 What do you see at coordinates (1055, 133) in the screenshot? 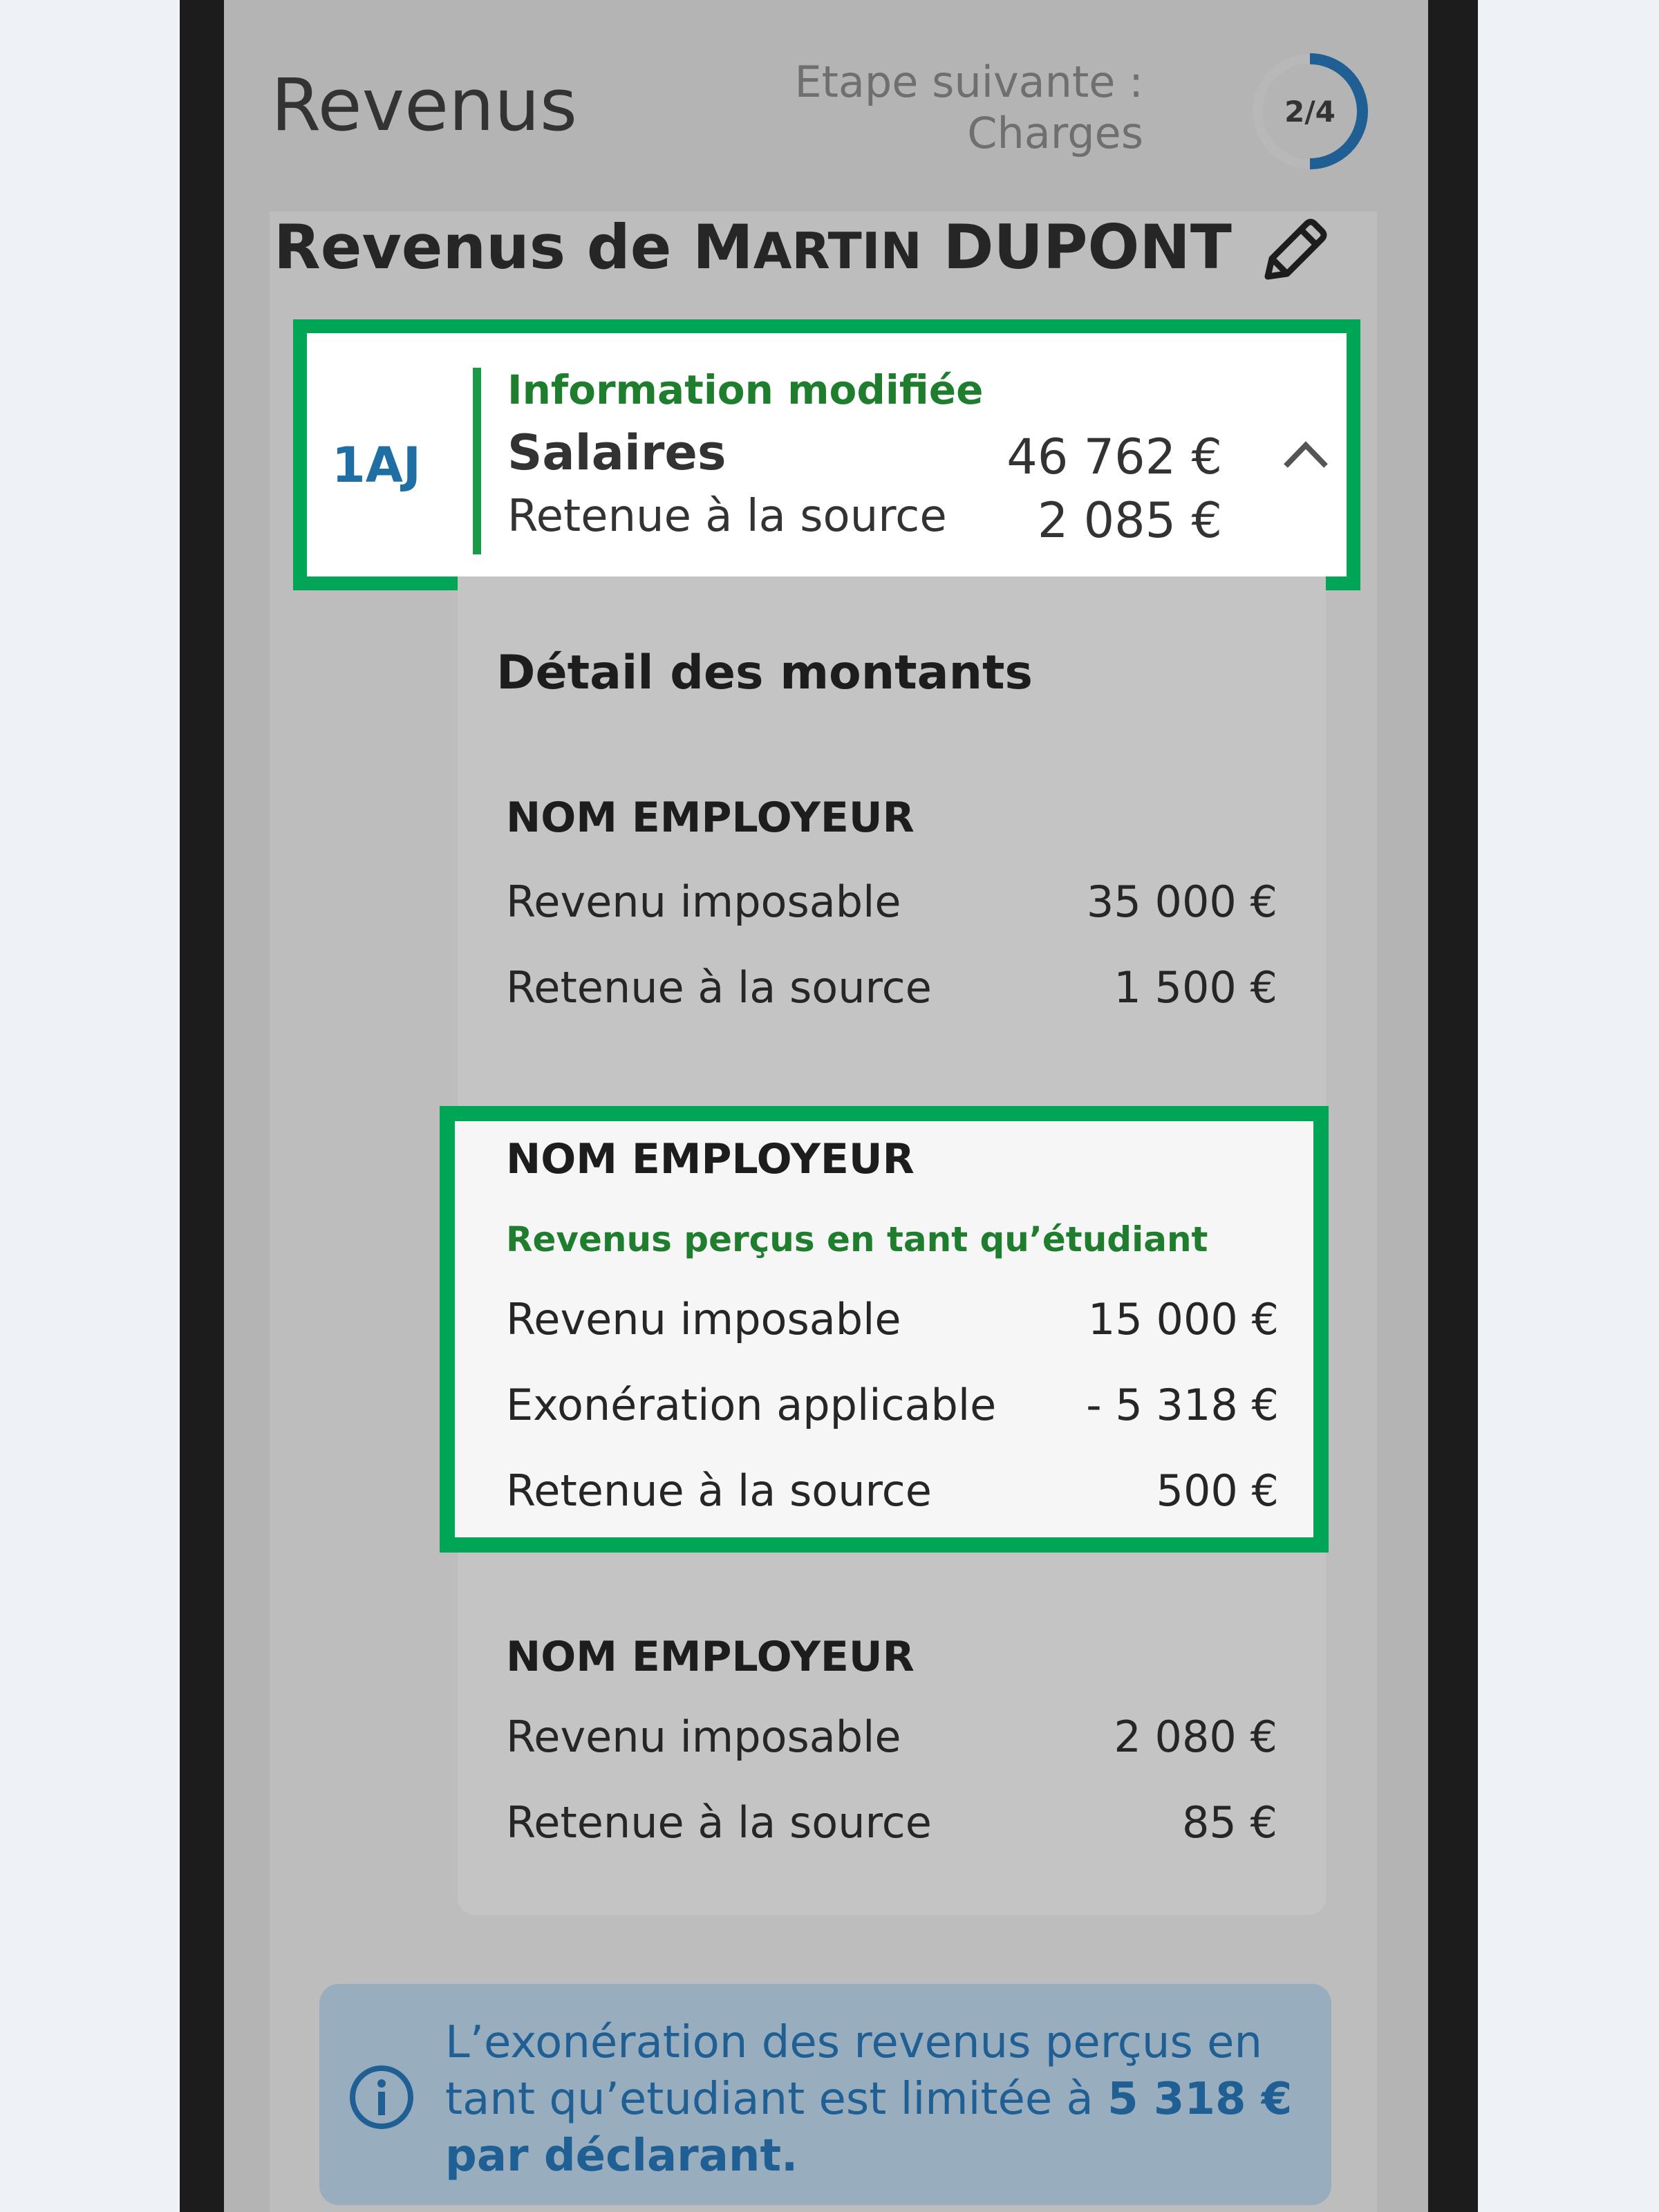
I see `next-step-name: Charges` at bounding box center [1055, 133].